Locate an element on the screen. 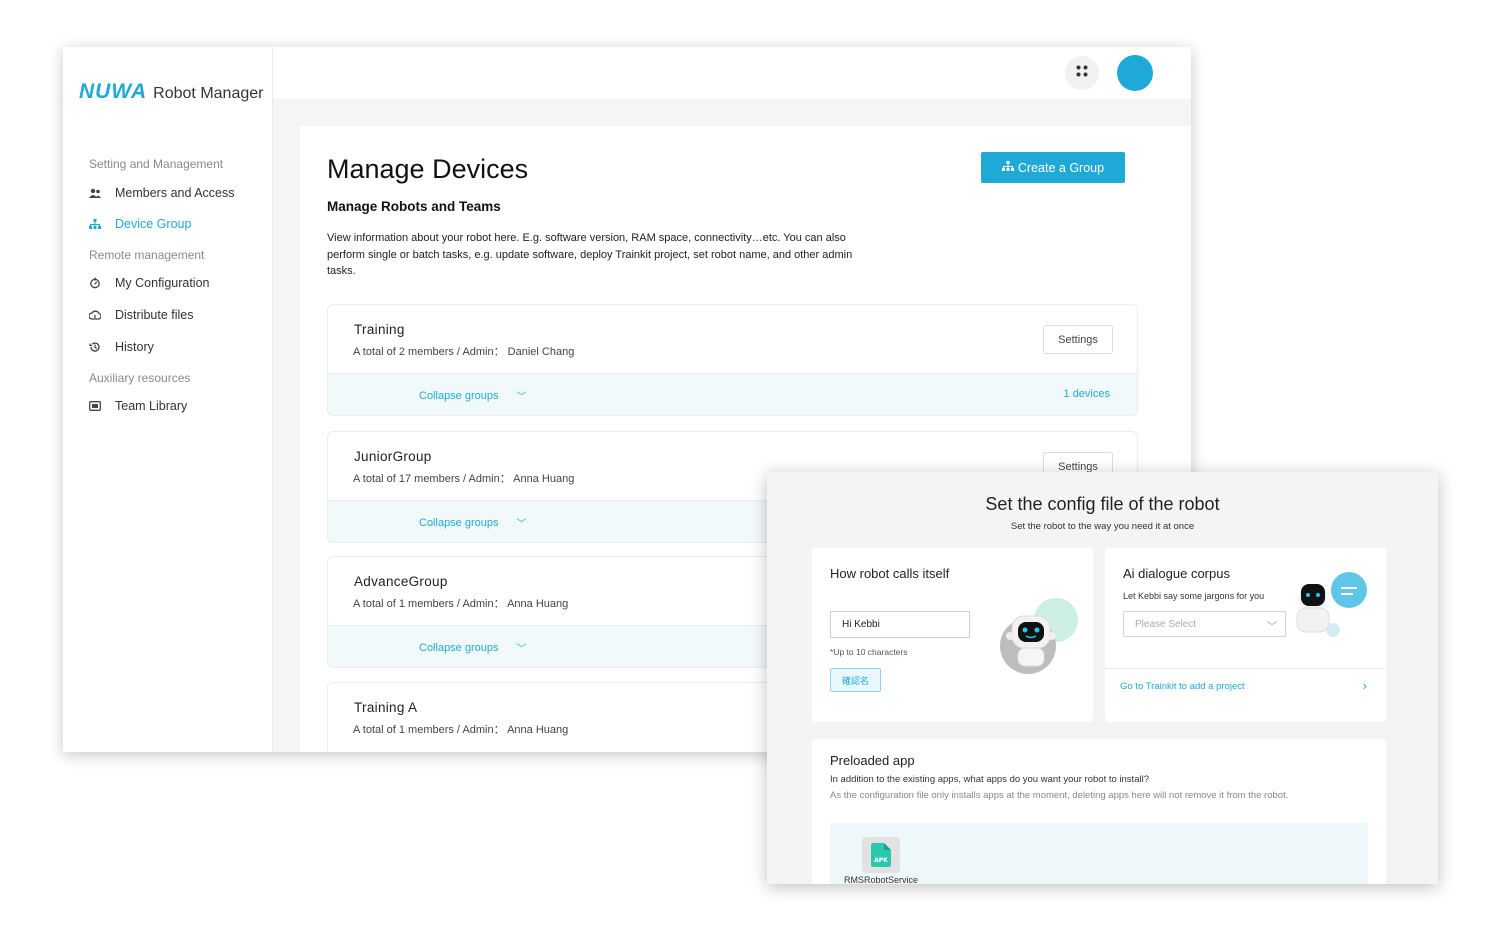 This screenshot has height=938, width=1500. nav-section-remote: Remote management is located at coordinates (147, 255).